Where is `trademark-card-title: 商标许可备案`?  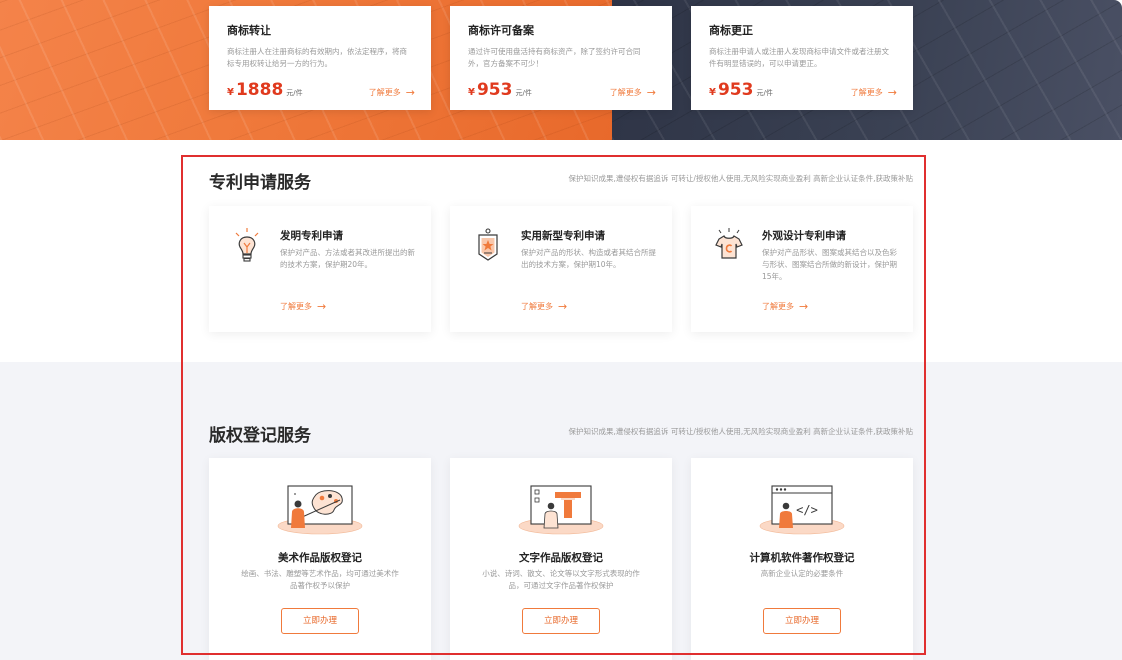
trademark-card-title: 商标许可备案 is located at coordinates (501, 30).